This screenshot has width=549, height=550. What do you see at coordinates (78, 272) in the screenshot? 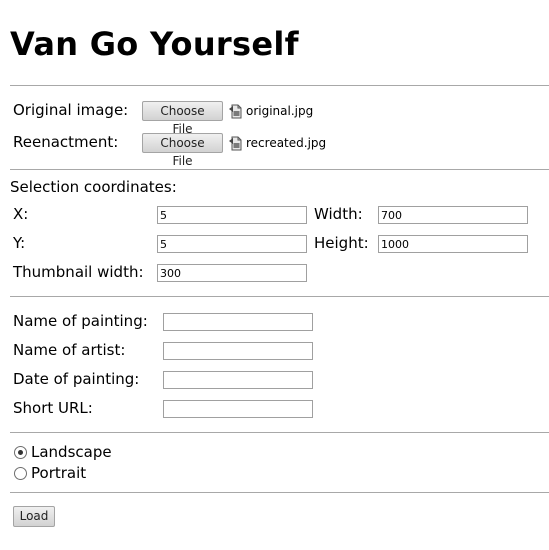
I see `thumbnail-width-label: Thumbnail width:` at bounding box center [78, 272].